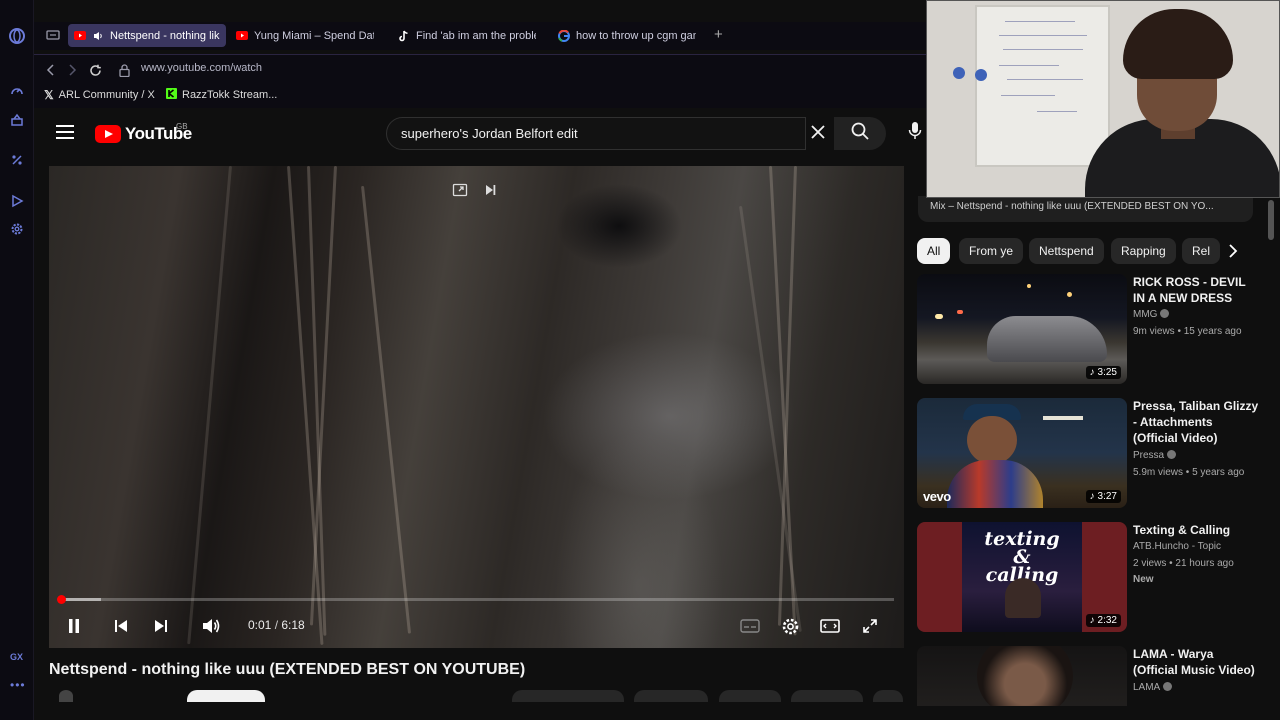  Describe the element at coordinates (1066, 251) in the screenshot. I see `chip-nettspend: Nettspend` at that location.